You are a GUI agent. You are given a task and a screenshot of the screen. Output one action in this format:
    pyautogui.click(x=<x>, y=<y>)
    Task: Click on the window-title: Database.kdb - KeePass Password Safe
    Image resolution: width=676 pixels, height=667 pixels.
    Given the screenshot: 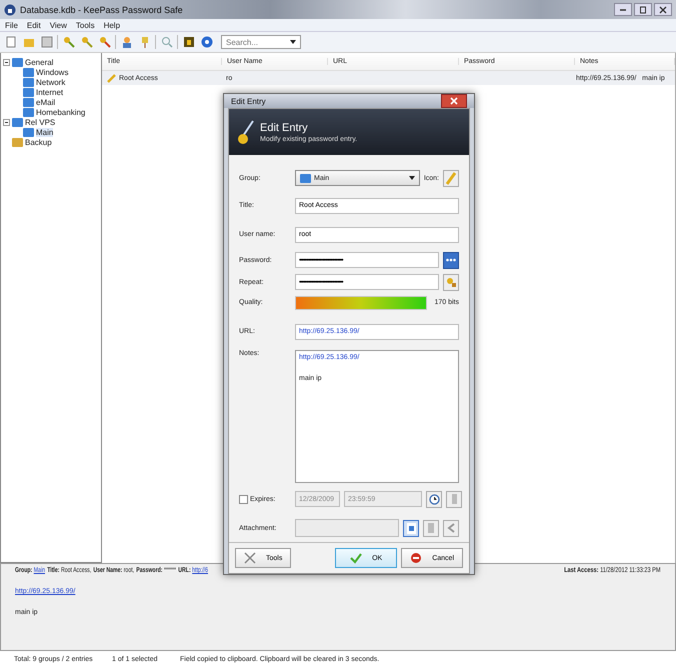 What is the action you would take?
    pyautogui.click(x=101, y=9)
    